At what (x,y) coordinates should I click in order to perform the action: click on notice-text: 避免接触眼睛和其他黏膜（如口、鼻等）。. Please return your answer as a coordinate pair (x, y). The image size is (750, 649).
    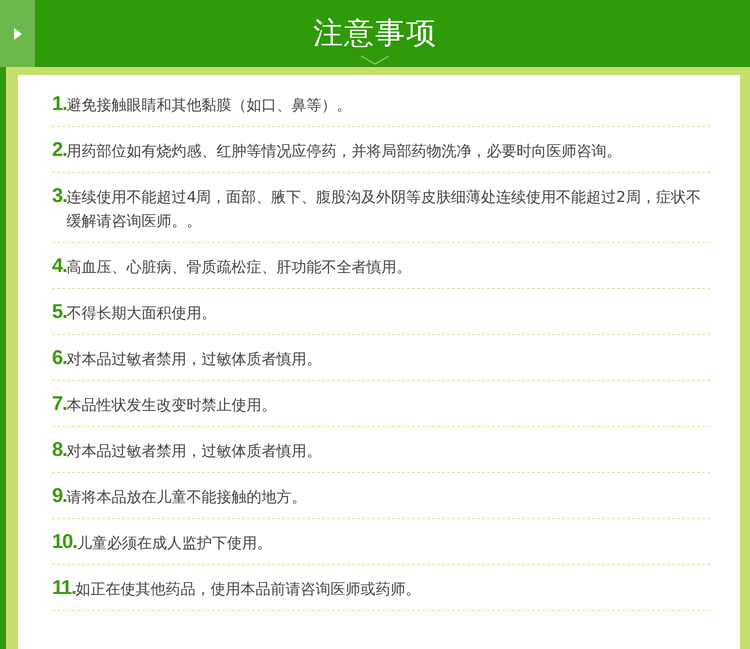
    Looking at the image, I should click on (209, 105).